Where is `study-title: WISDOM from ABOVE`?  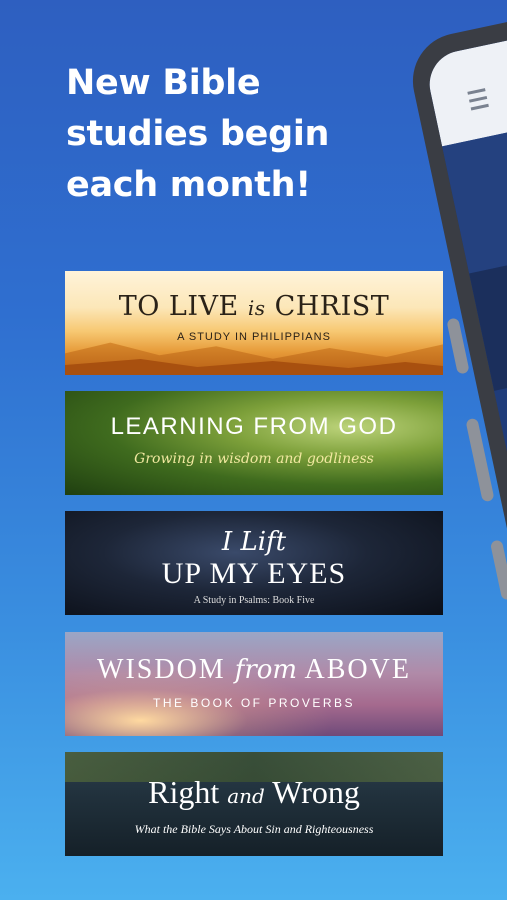
study-title: WISDOM from ABOVE is located at coordinates (254, 669).